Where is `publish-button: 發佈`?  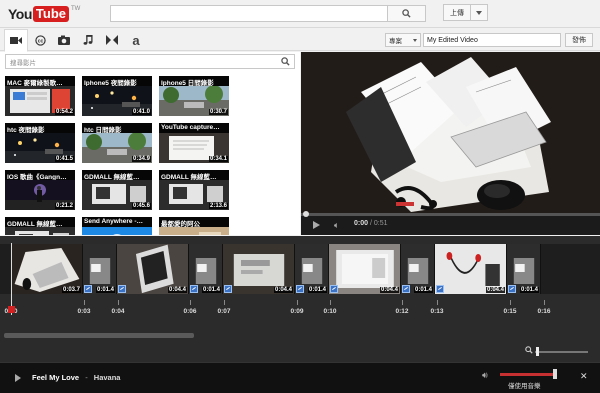 publish-button: 發佈 is located at coordinates (579, 40).